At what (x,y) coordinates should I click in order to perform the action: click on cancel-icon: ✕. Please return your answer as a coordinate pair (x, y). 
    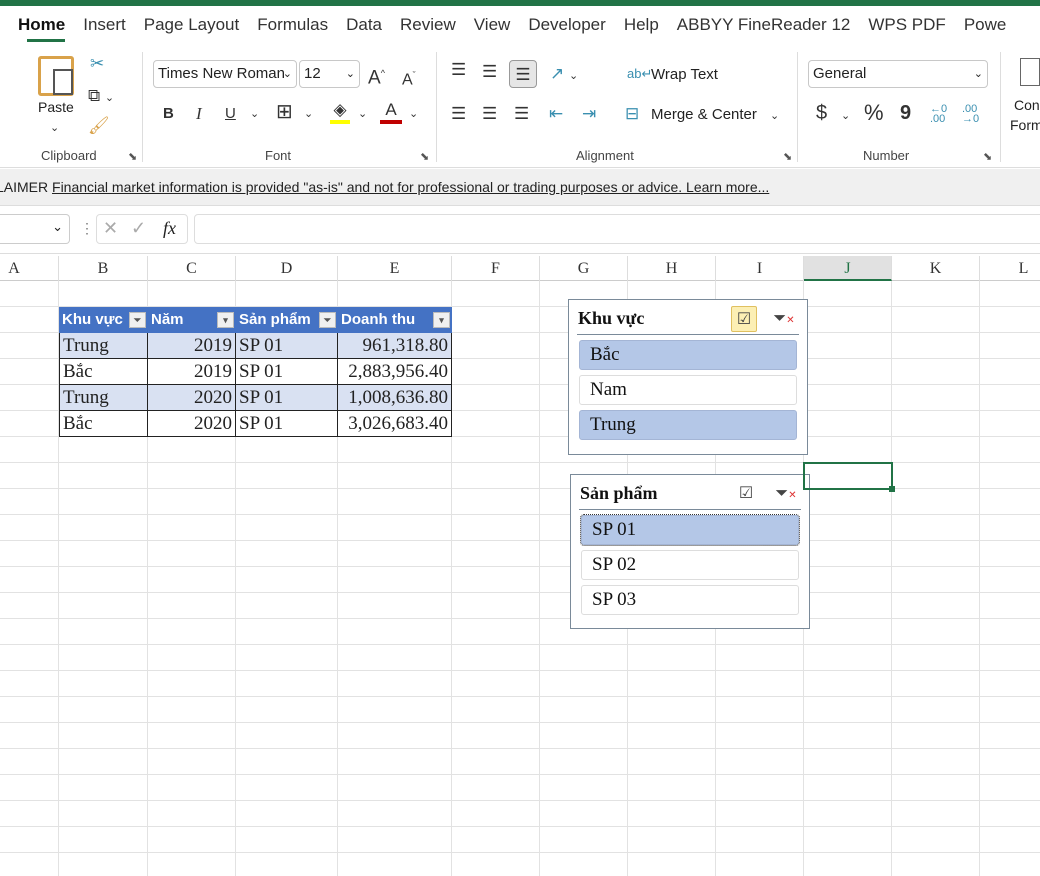
    Looking at the image, I should click on (110, 228).